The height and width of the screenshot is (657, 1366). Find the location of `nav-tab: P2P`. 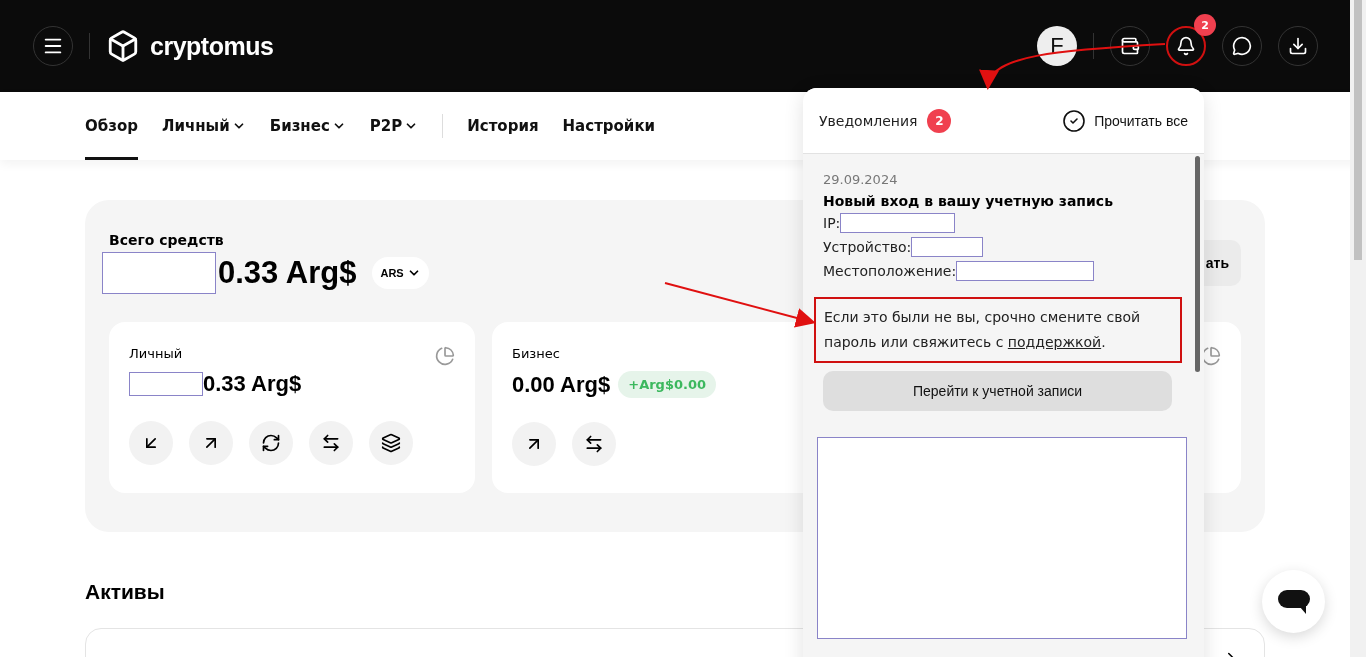

nav-tab: P2P is located at coordinates (394, 126).